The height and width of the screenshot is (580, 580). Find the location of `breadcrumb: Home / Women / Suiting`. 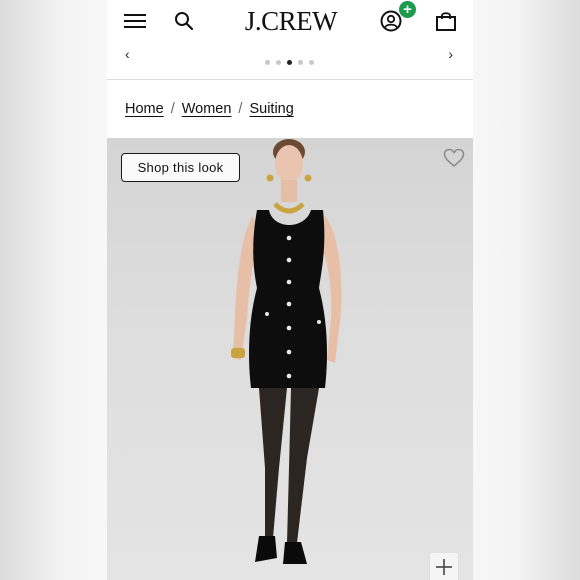

breadcrumb: Home / Women / Suiting is located at coordinates (209, 109).